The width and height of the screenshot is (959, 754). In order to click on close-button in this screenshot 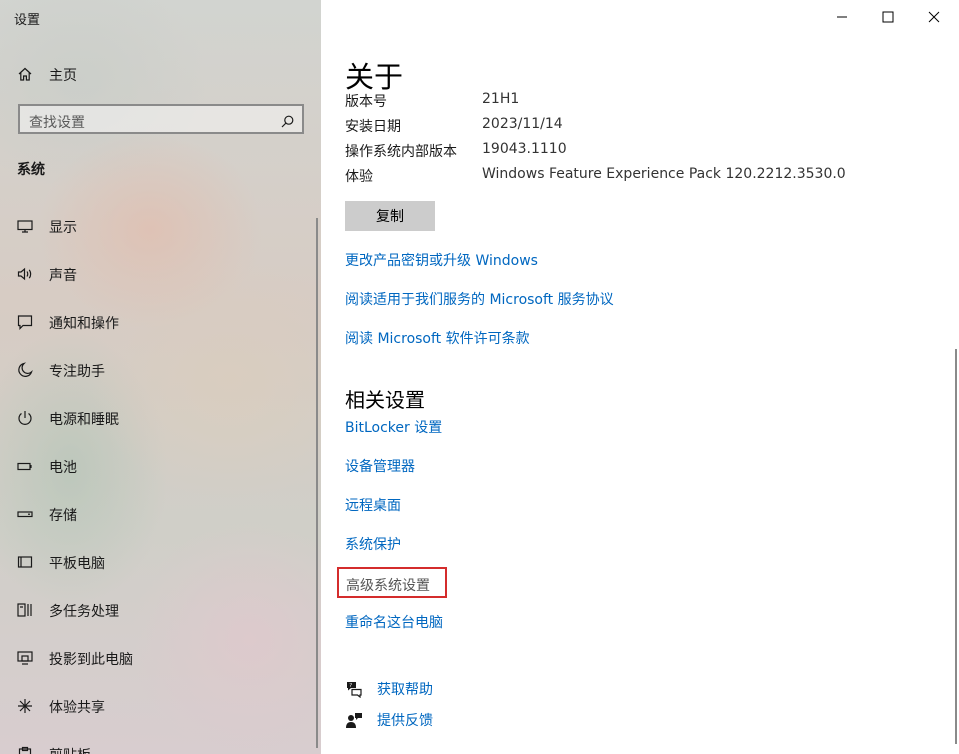, I will do `click(934, 17)`.